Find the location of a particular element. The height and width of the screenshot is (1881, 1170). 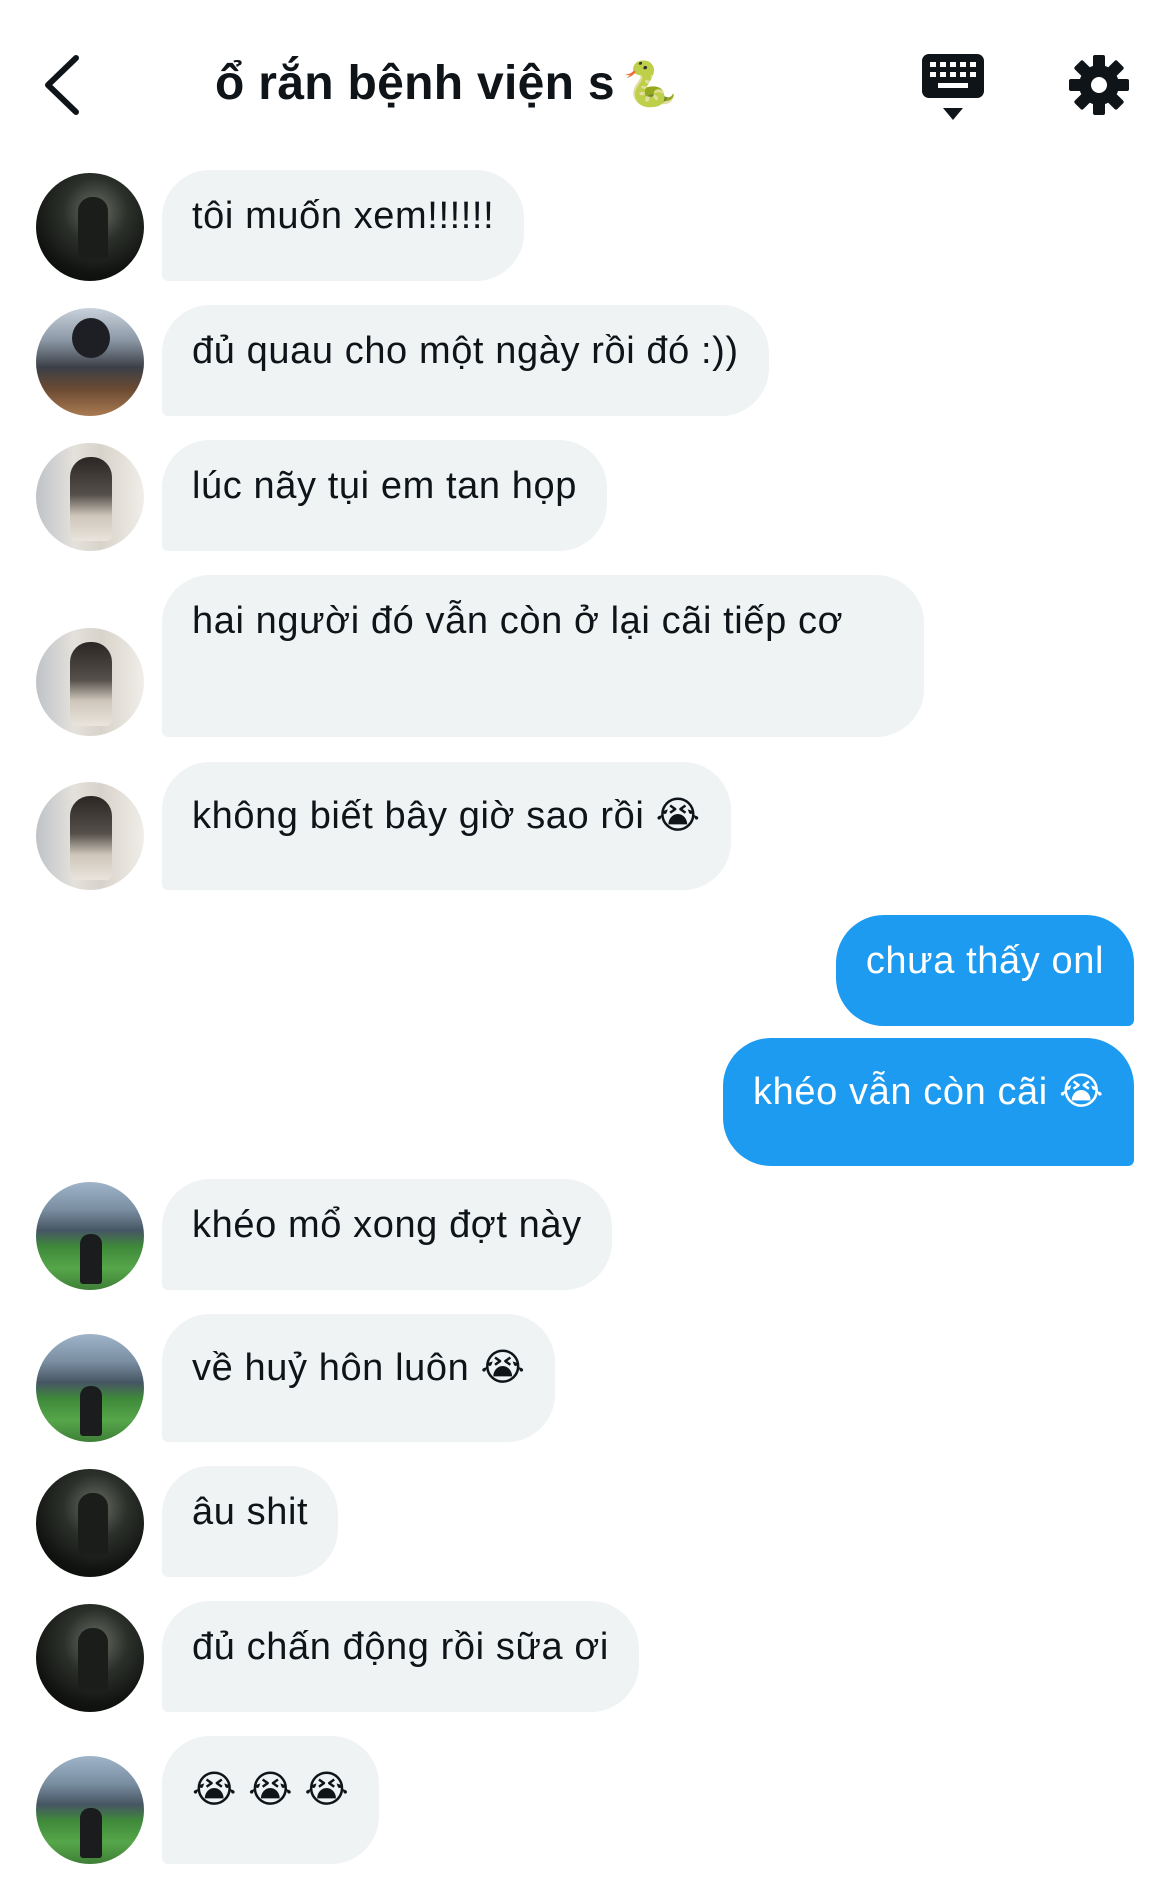

message-text: chưa thấy onl is located at coordinates (984, 961).